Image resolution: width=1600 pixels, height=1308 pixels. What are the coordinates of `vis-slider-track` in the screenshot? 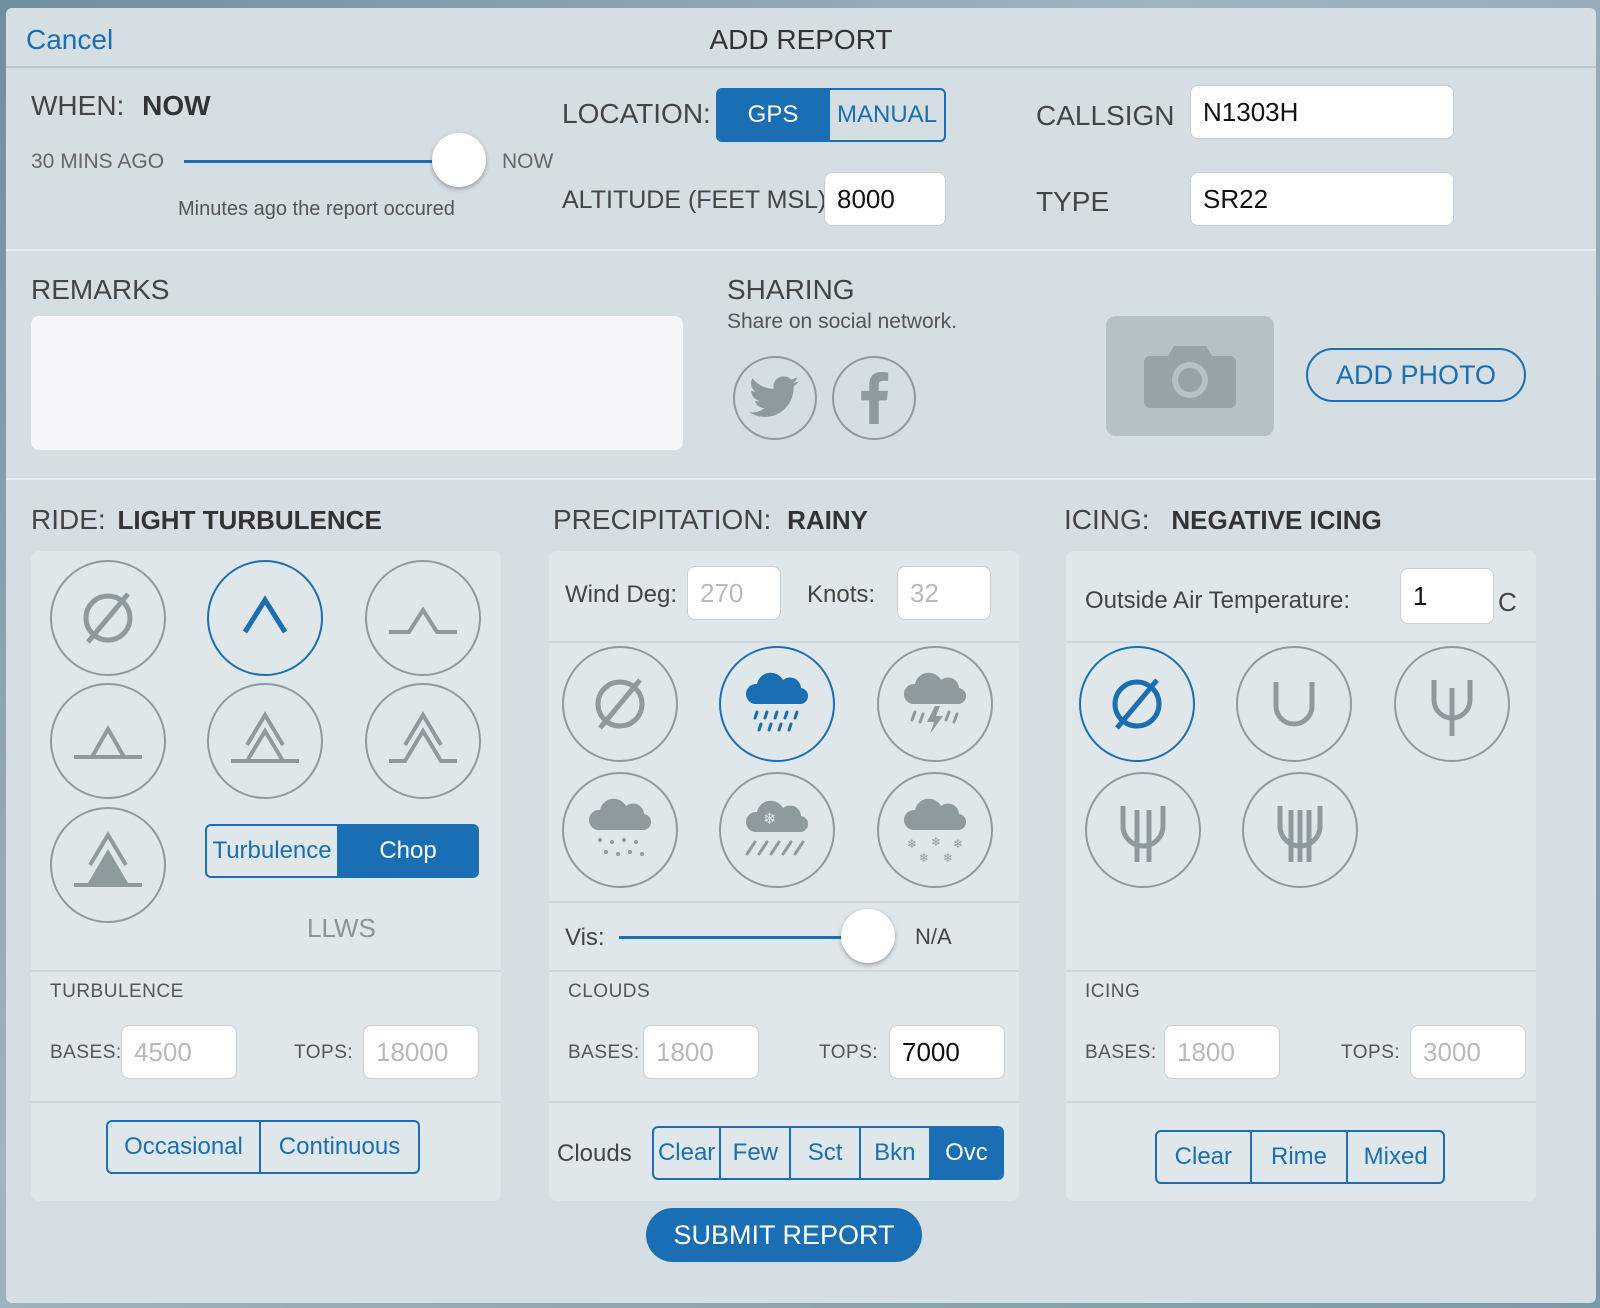 It's located at (744, 937).